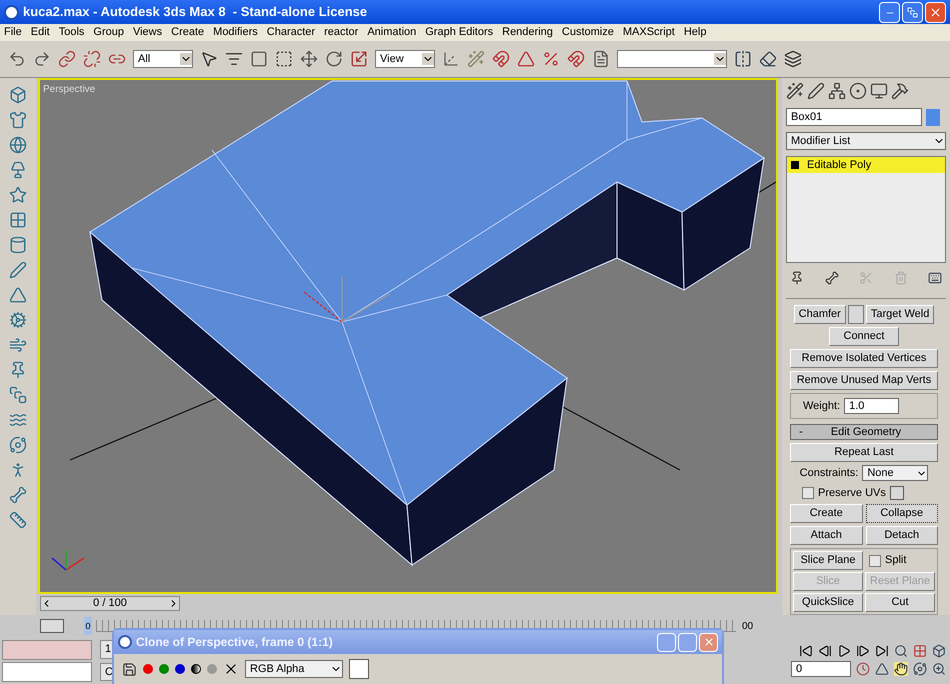  Describe the element at coordinates (209, 59) in the screenshot. I see `cursor-icon` at that location.